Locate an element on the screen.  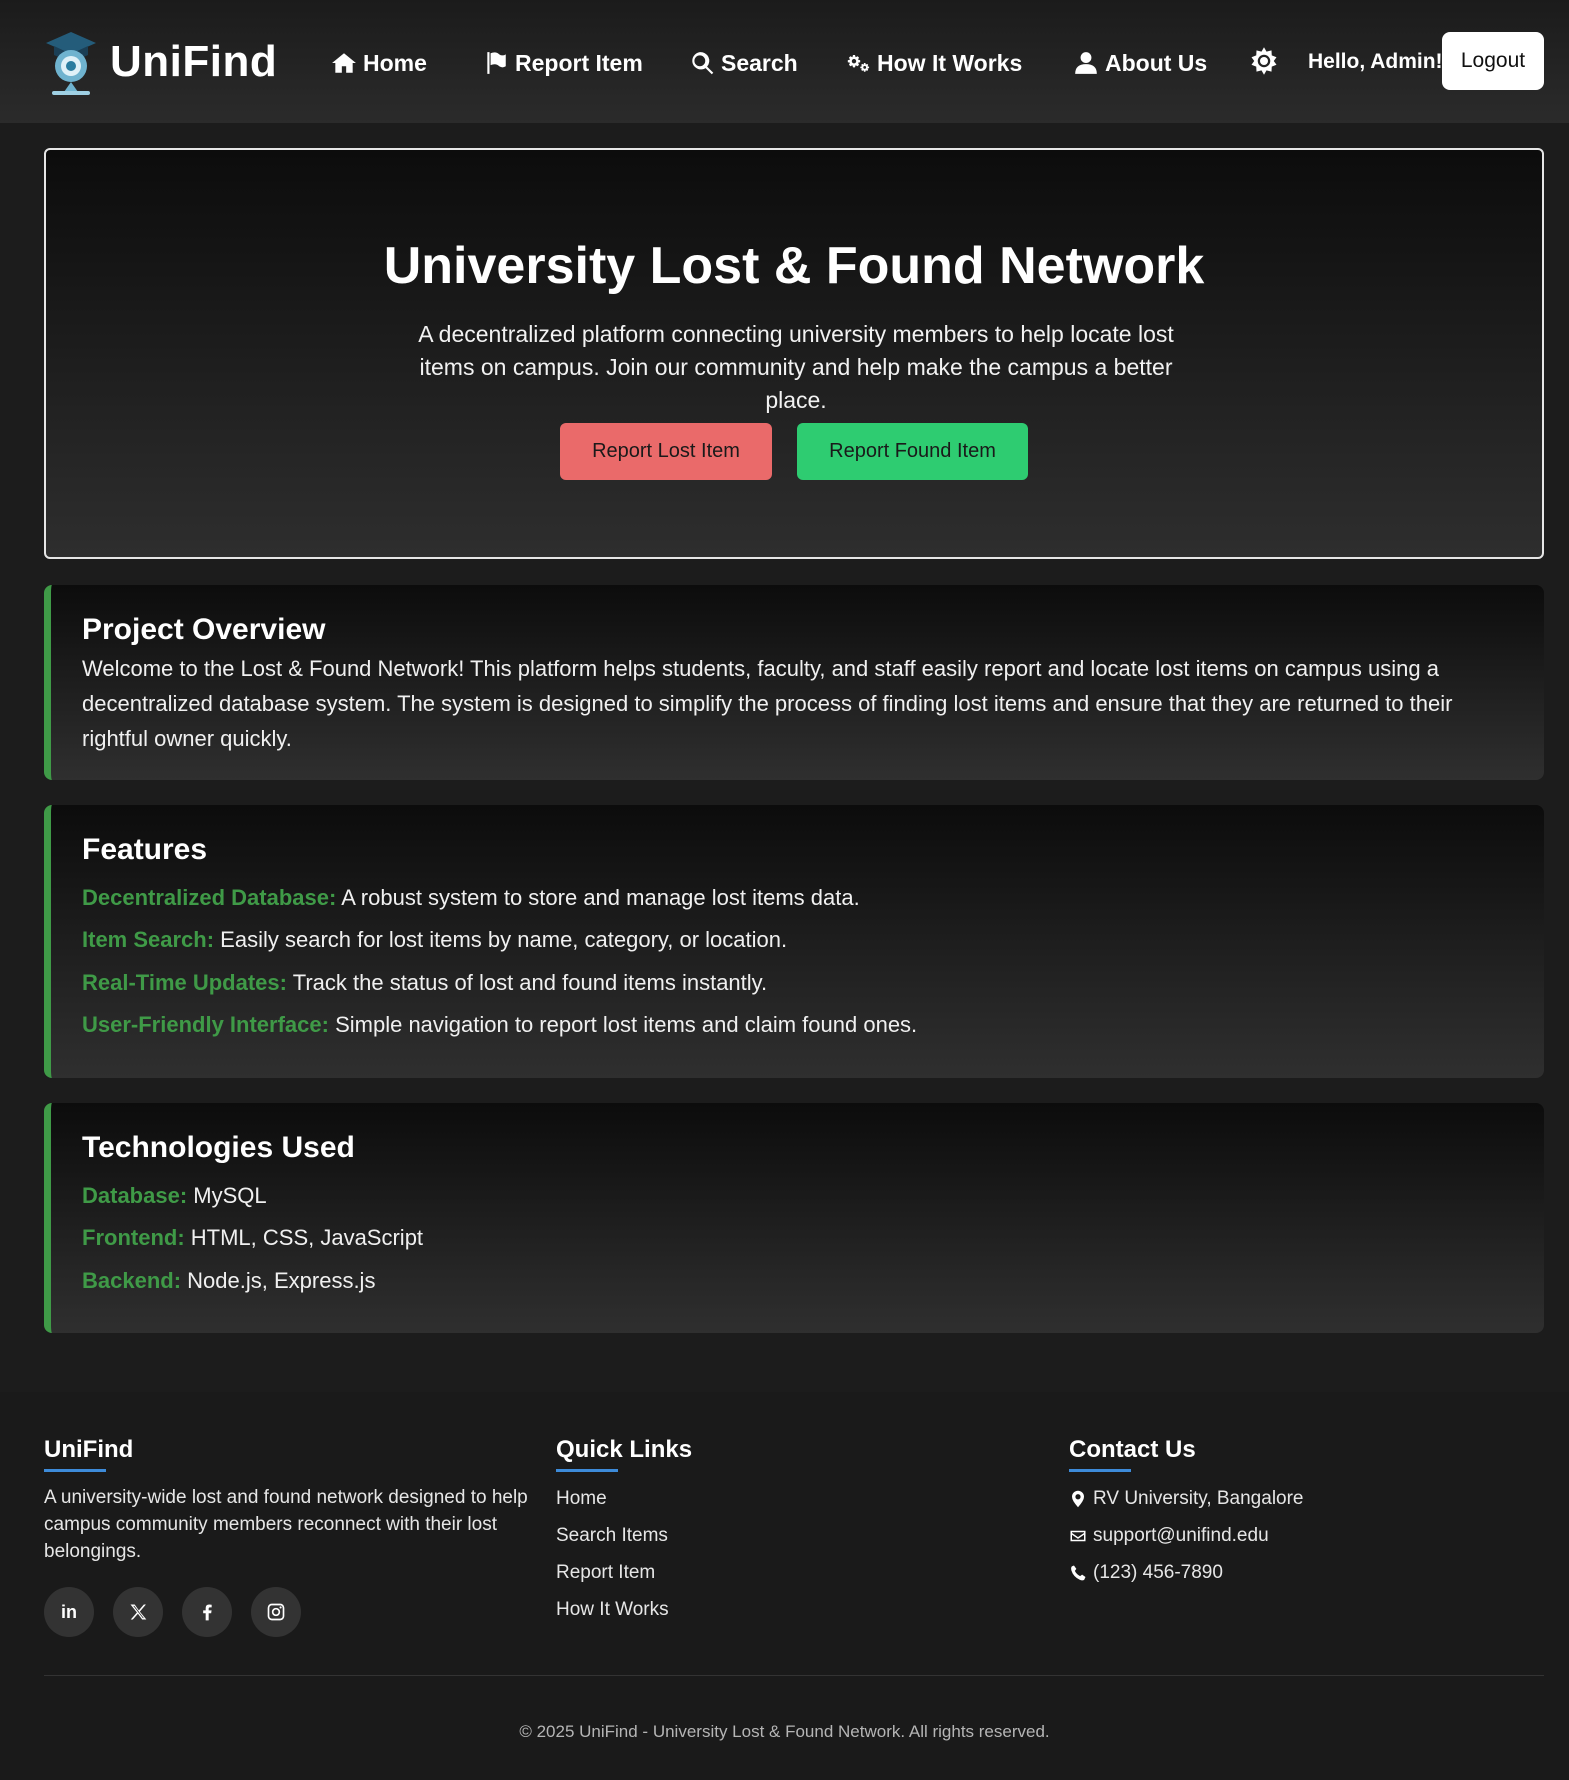
sun-icon is located at coordinates (1264, 61).